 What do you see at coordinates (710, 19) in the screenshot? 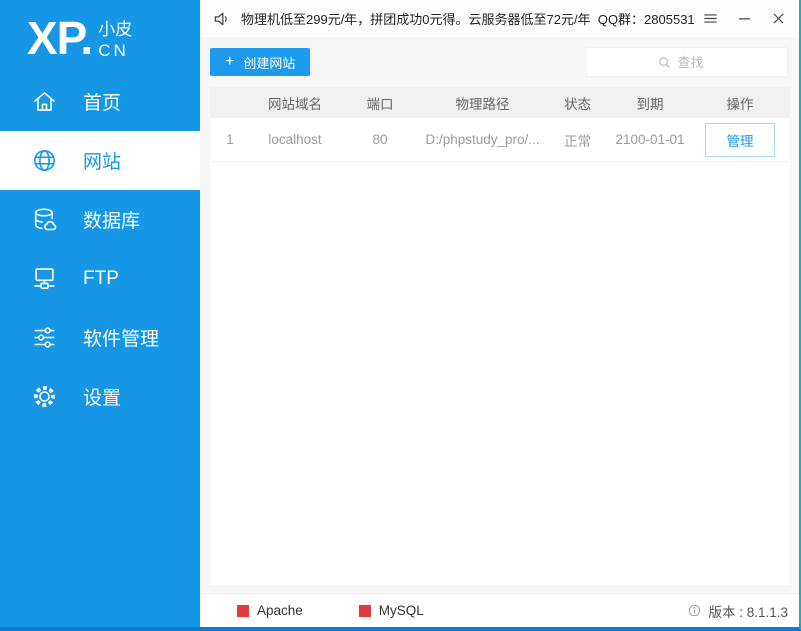
I see `menu-icon` at bounding box center [710, 19].